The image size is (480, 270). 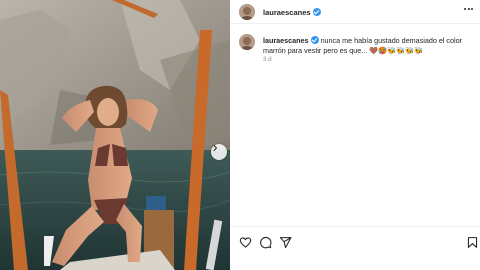 I want to click on chevron-right-icon, so click(x=215, y=148).